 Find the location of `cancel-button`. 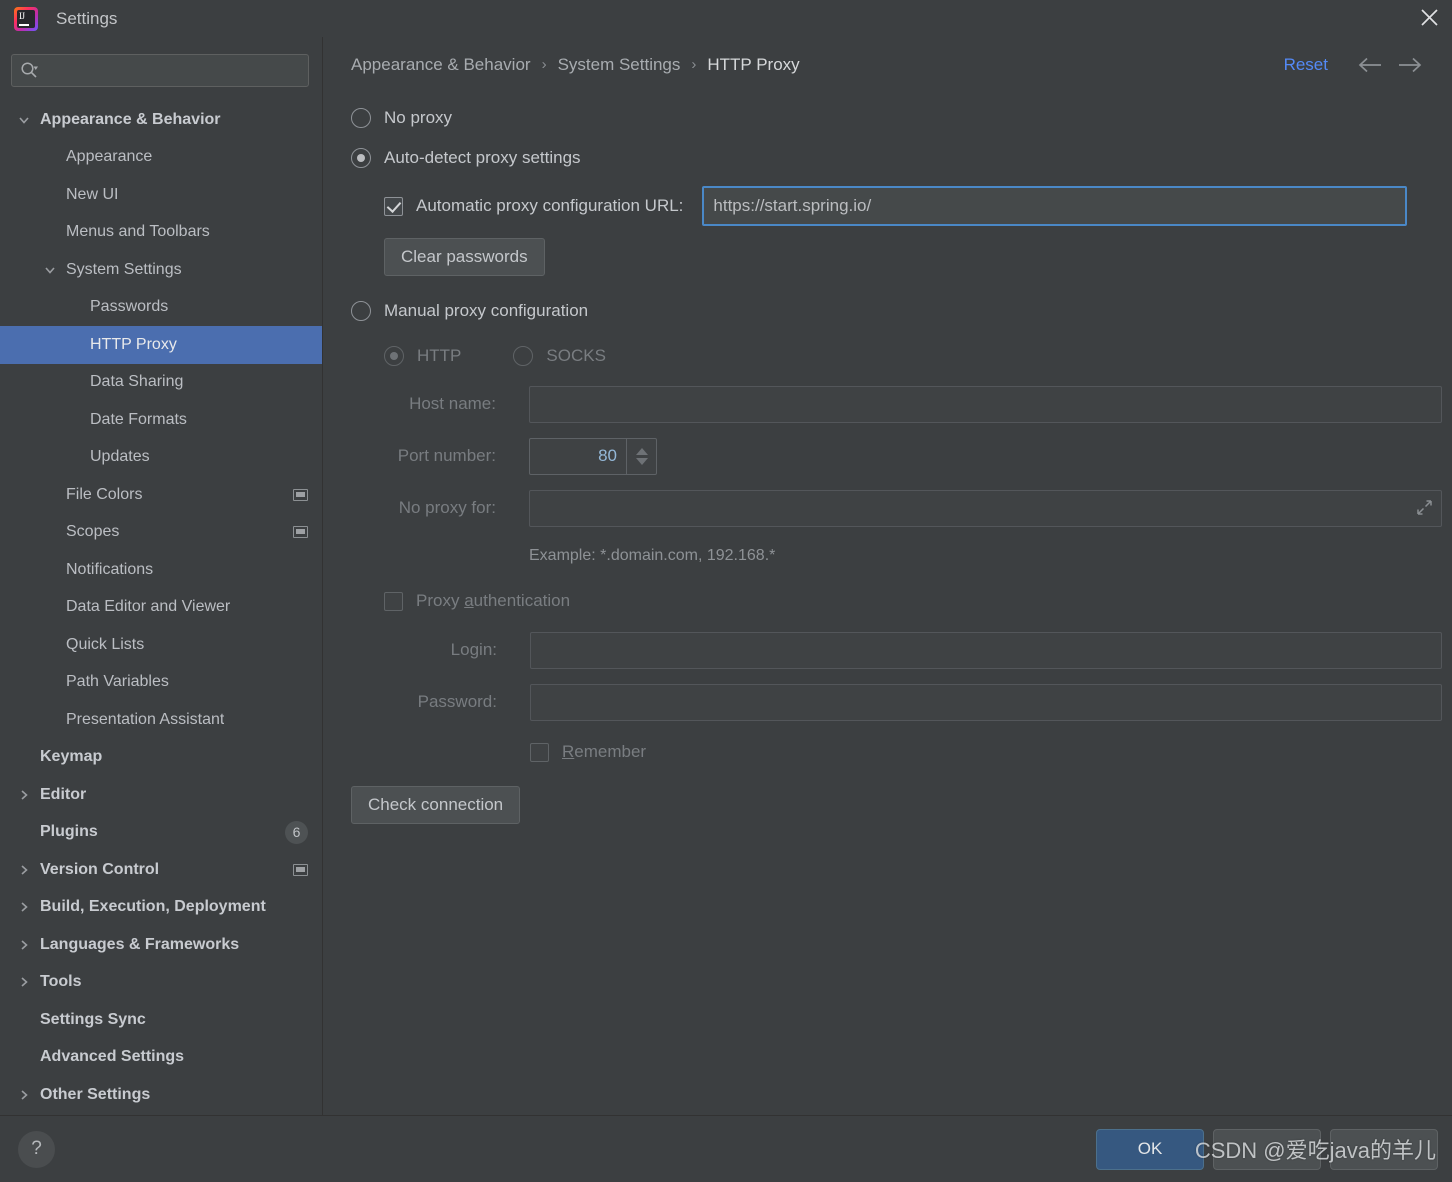

cancel-button is located at coordinates (1267, 1149).